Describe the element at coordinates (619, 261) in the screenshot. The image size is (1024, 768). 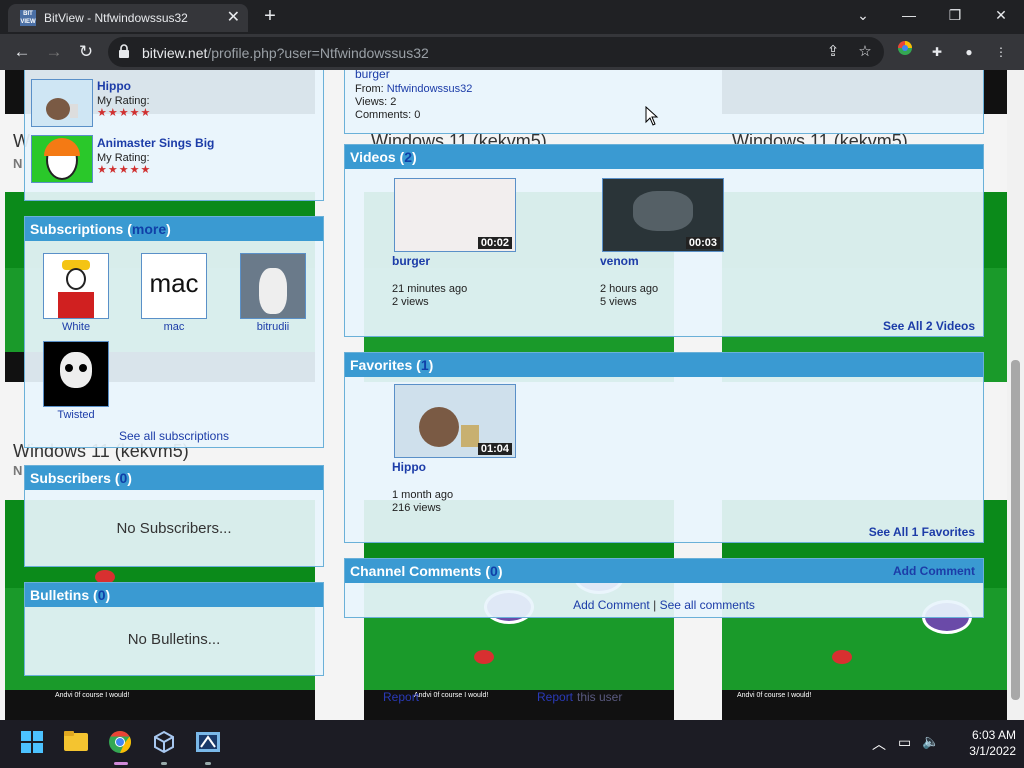
I see `video-title-link: venom` at that location.